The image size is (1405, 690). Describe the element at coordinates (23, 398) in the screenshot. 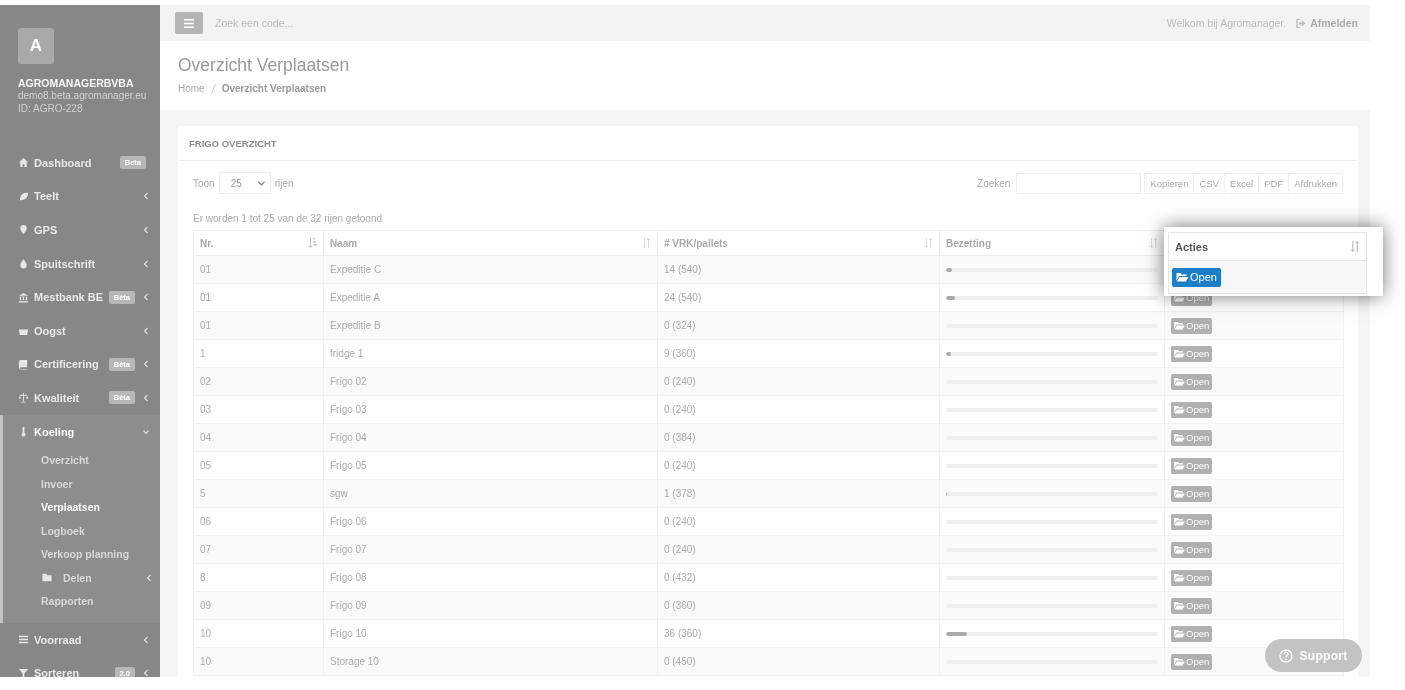

I see `scale-icon` at that location.